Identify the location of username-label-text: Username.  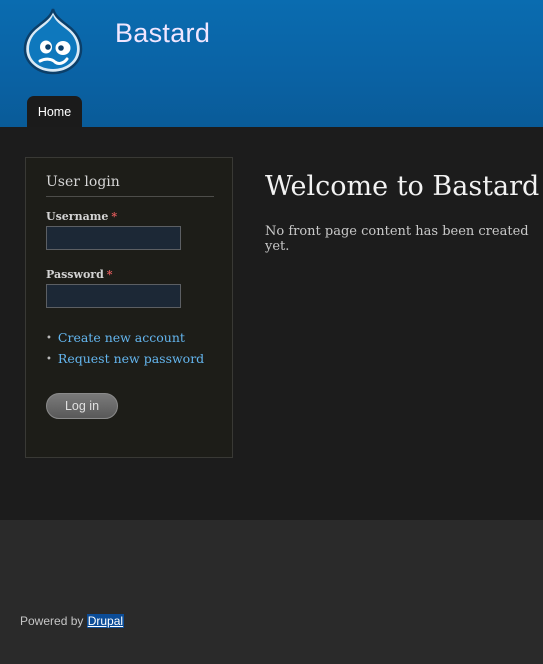
(77, 216).